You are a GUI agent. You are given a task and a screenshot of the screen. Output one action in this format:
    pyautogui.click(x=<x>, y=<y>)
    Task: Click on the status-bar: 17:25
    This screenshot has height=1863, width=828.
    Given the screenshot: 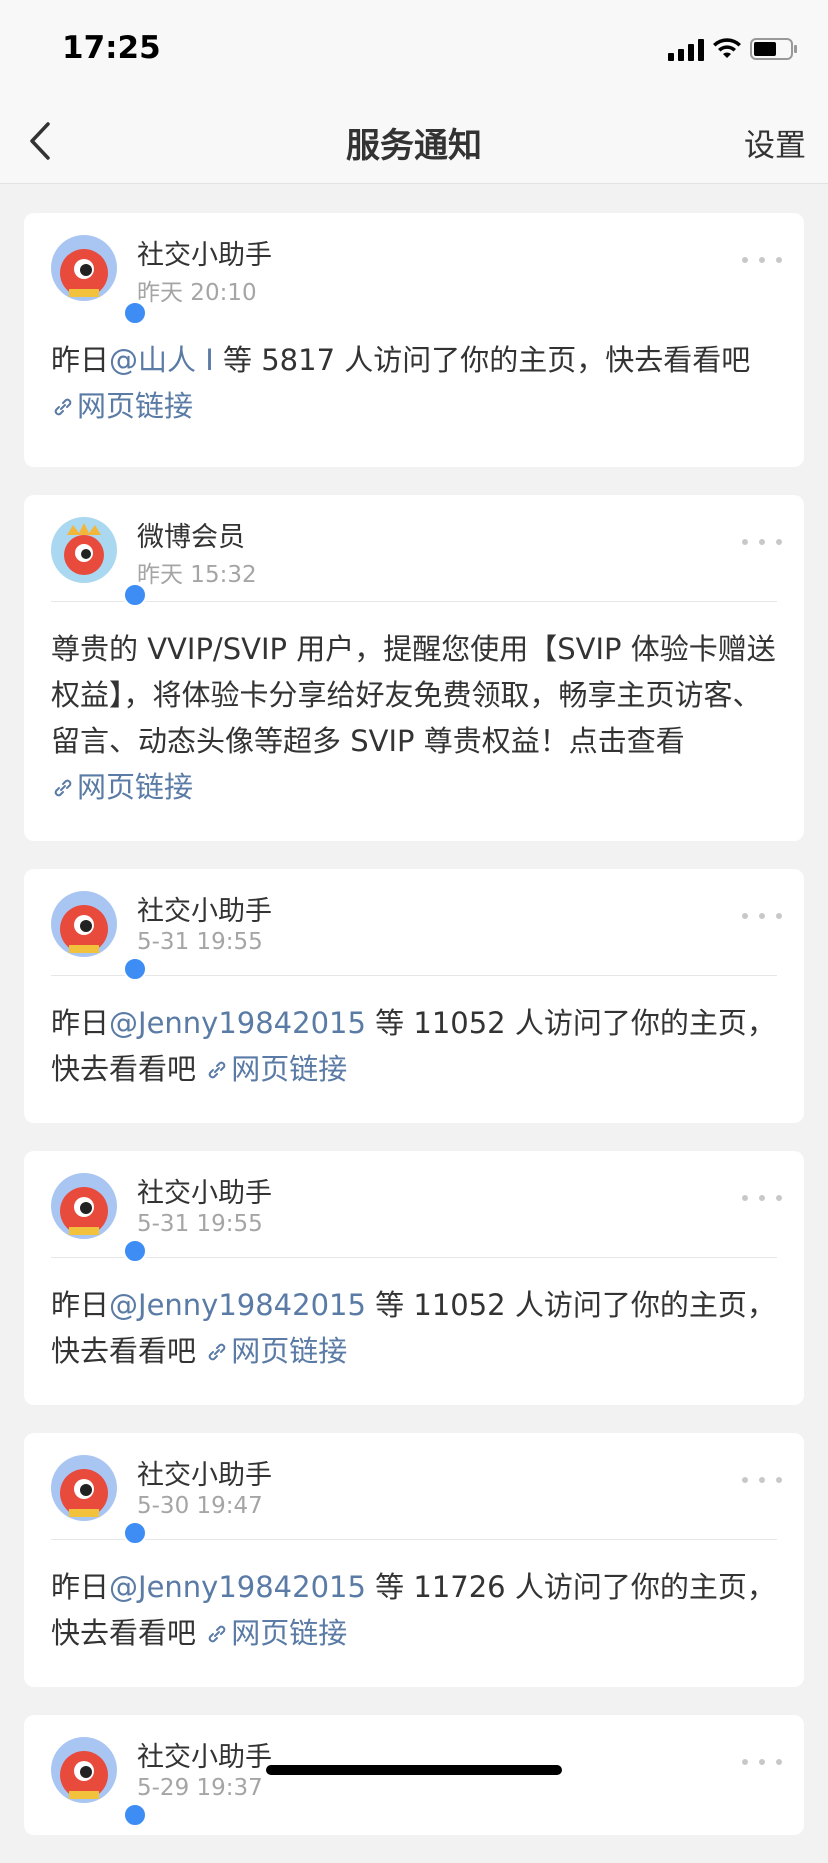 What is the action you would take?
    pyautogui.click(x=414, y=49)
    